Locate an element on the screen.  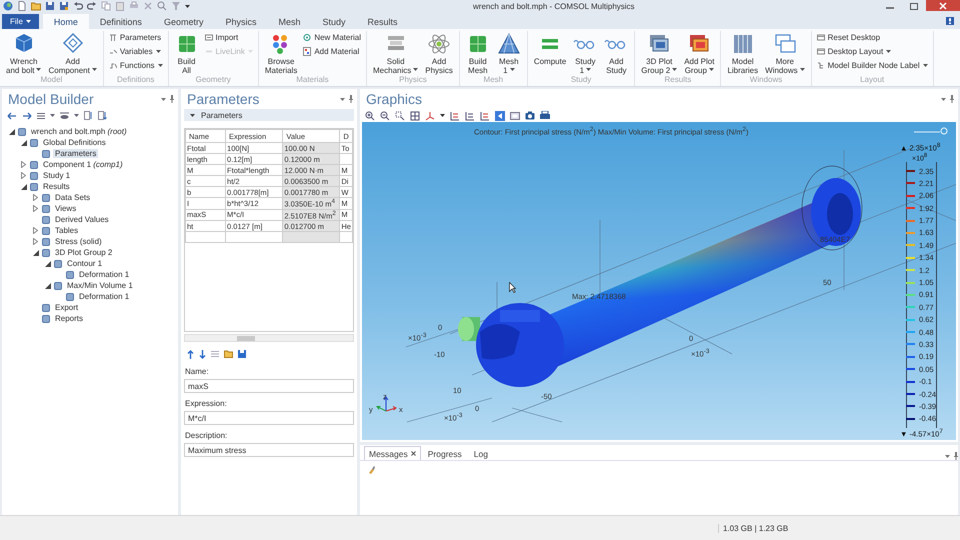
ribbon-button: Desktop Layout is located at coordinates (872, 51).